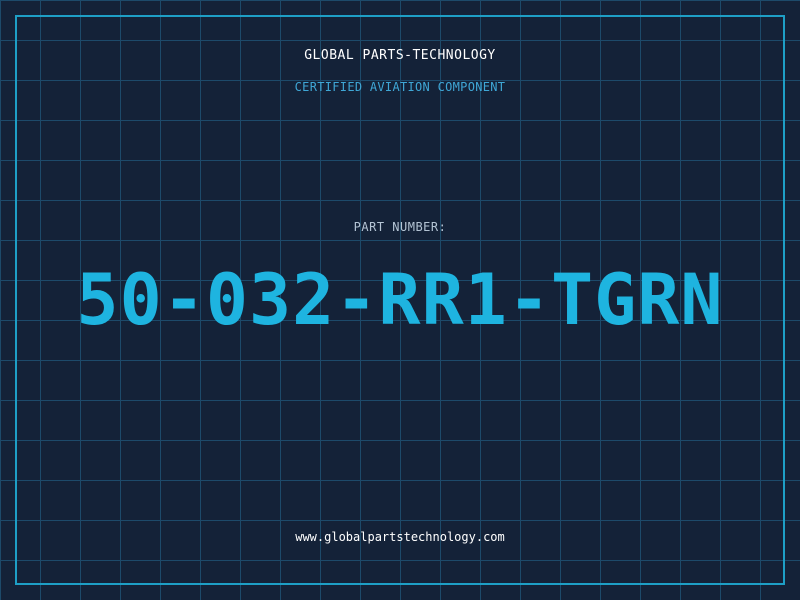 The height and width of the screenshot is (600, 800). What do you see at coordinates (400, 537) in the screenshot?
I see `website-link: www.globalpartstechnology.com` at bounding box center [400, 537].